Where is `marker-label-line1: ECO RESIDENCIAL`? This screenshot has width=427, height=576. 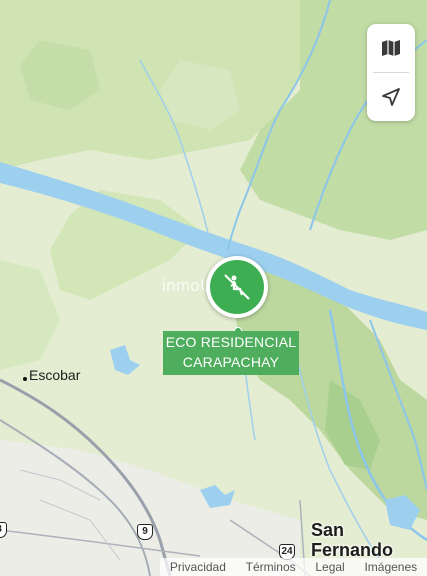
marker-label-line1: ECO RESIDENCIAL is located at coordinates (231, 342).